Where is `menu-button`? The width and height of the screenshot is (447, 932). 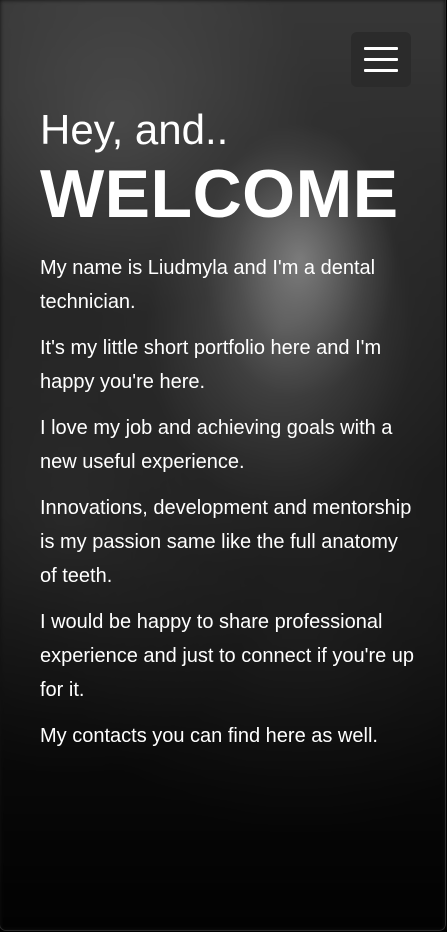
menu-button is located at coordinates (381, 59).